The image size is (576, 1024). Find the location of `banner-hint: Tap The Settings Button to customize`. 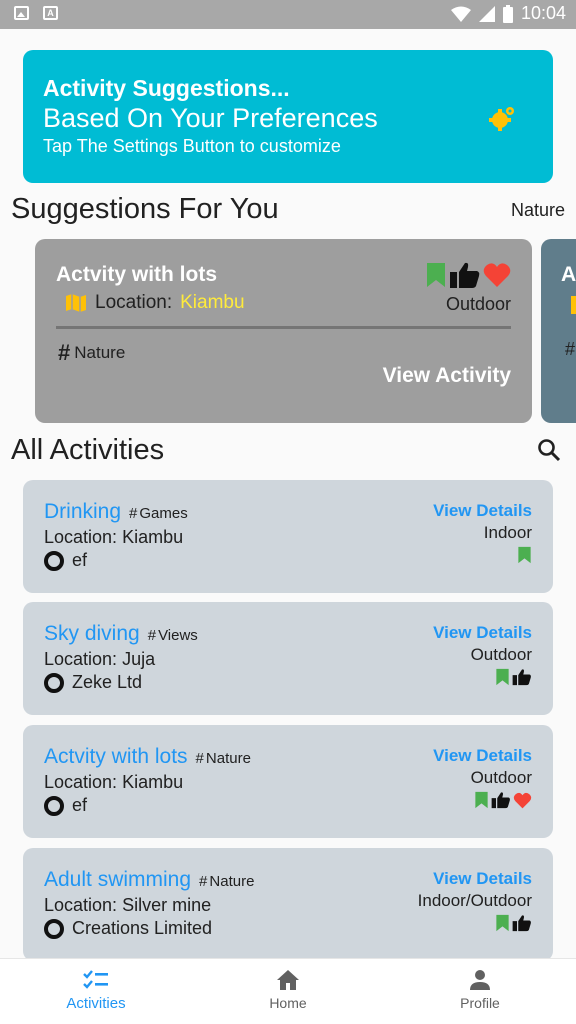

banner-hint: Tap The Settings Button to customize is located at coordinates (192, 146).